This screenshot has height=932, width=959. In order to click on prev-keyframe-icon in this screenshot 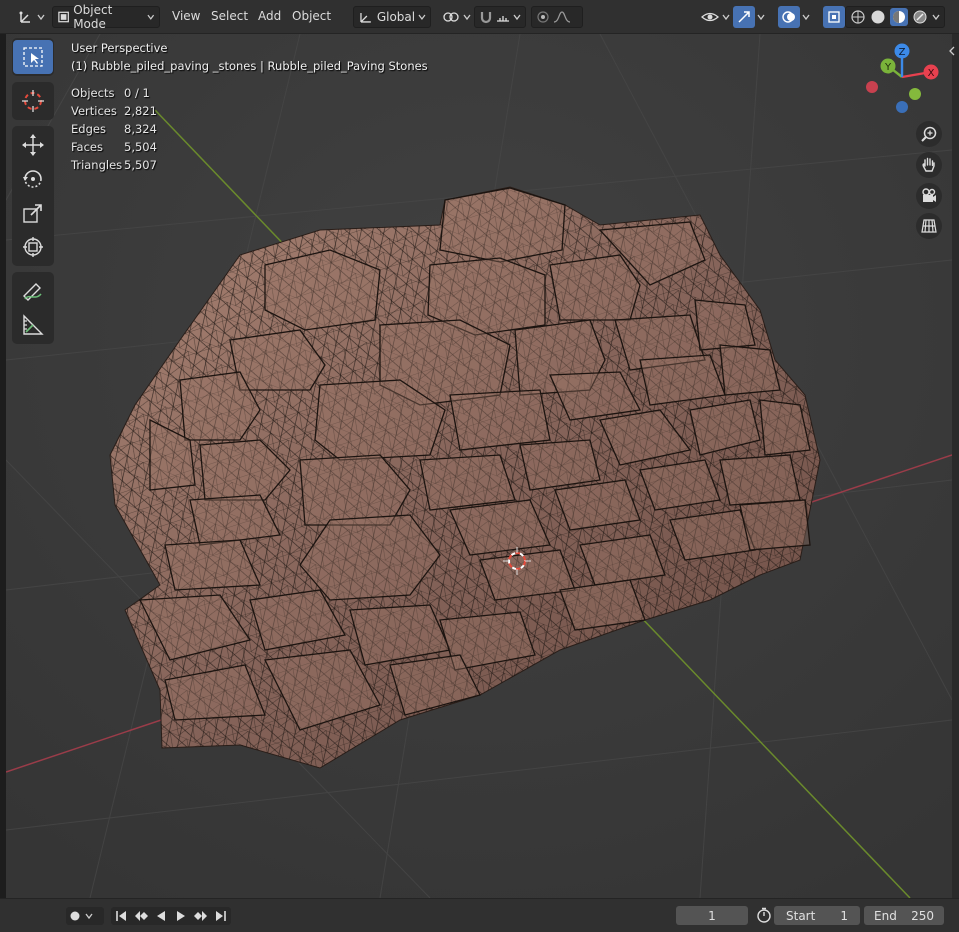, I will do `click(141, 916)`.